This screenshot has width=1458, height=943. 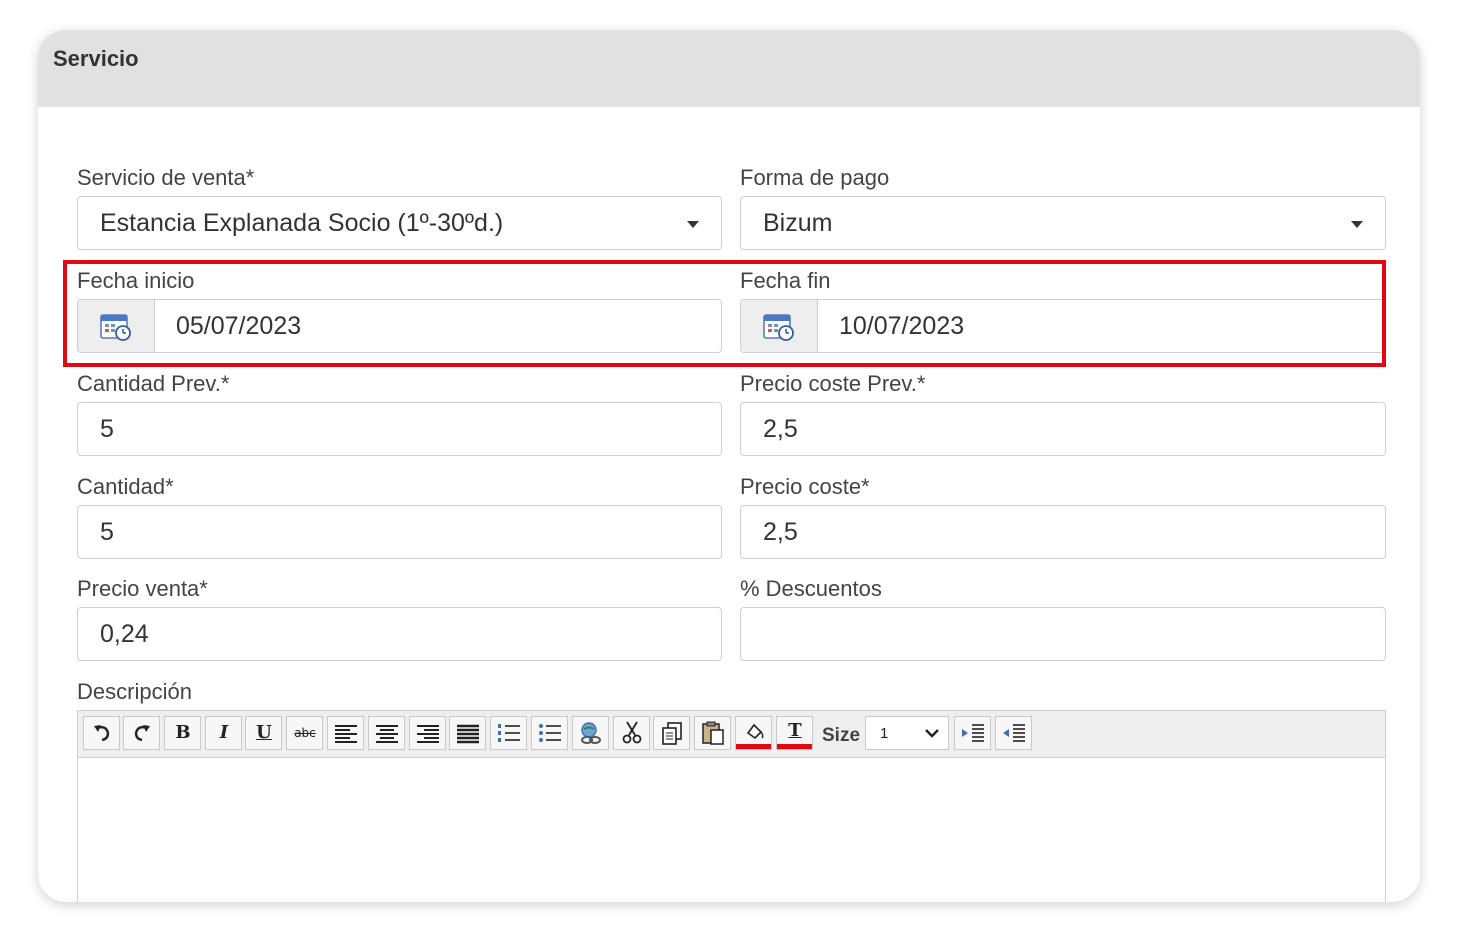 I want to click on forma-pago-value: Bizum, so click(x=798, y=223).